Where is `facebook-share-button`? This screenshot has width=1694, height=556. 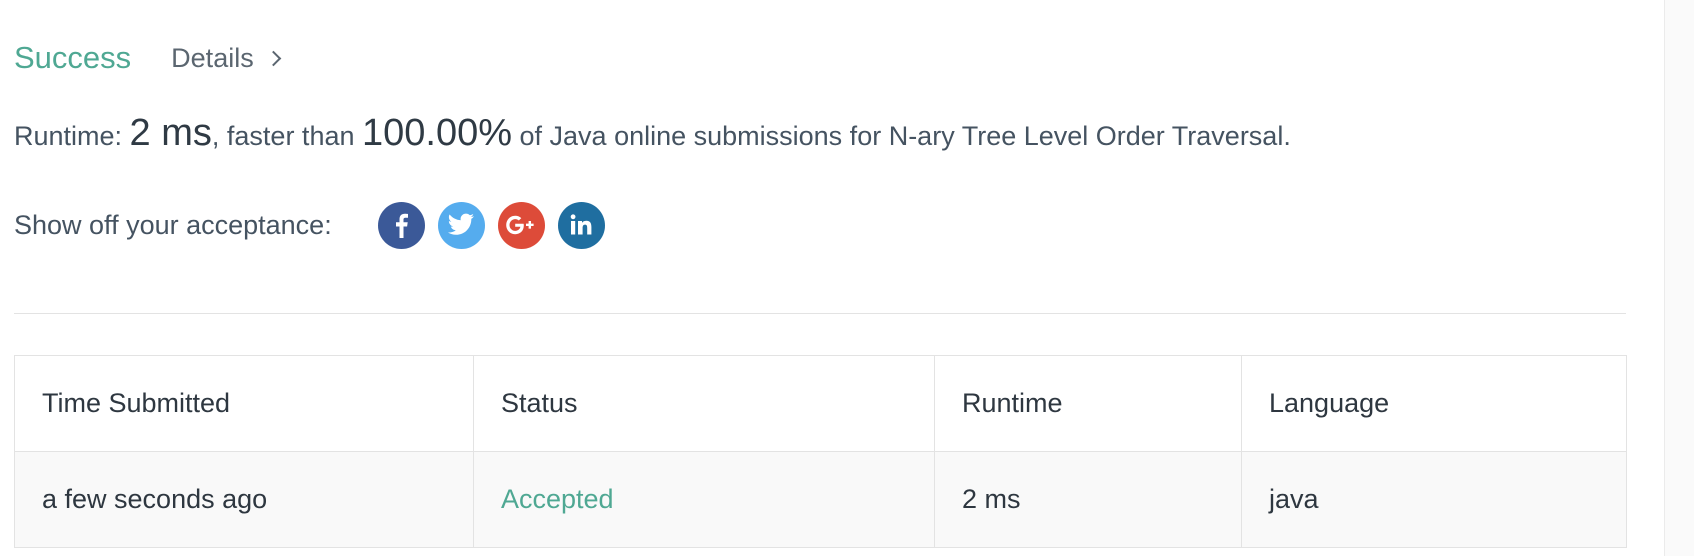
facebook-share-button is located at coordinates (401, 225).